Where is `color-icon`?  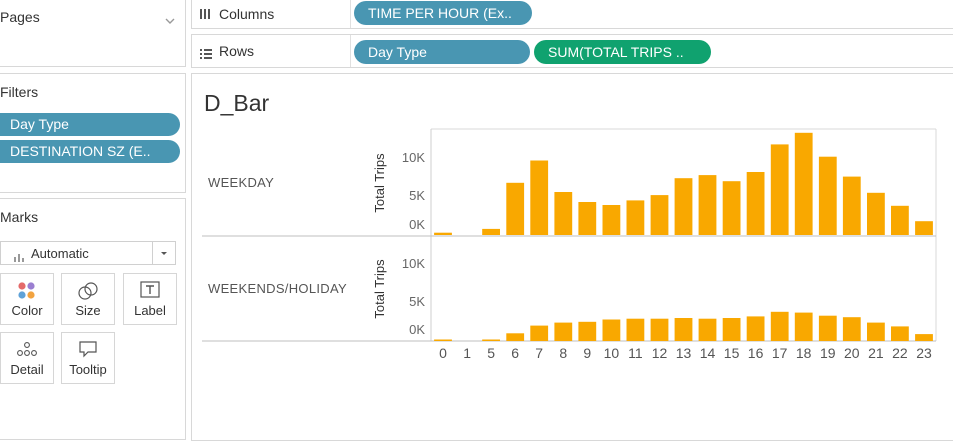 color-icon is located at coordinates (26, 290).